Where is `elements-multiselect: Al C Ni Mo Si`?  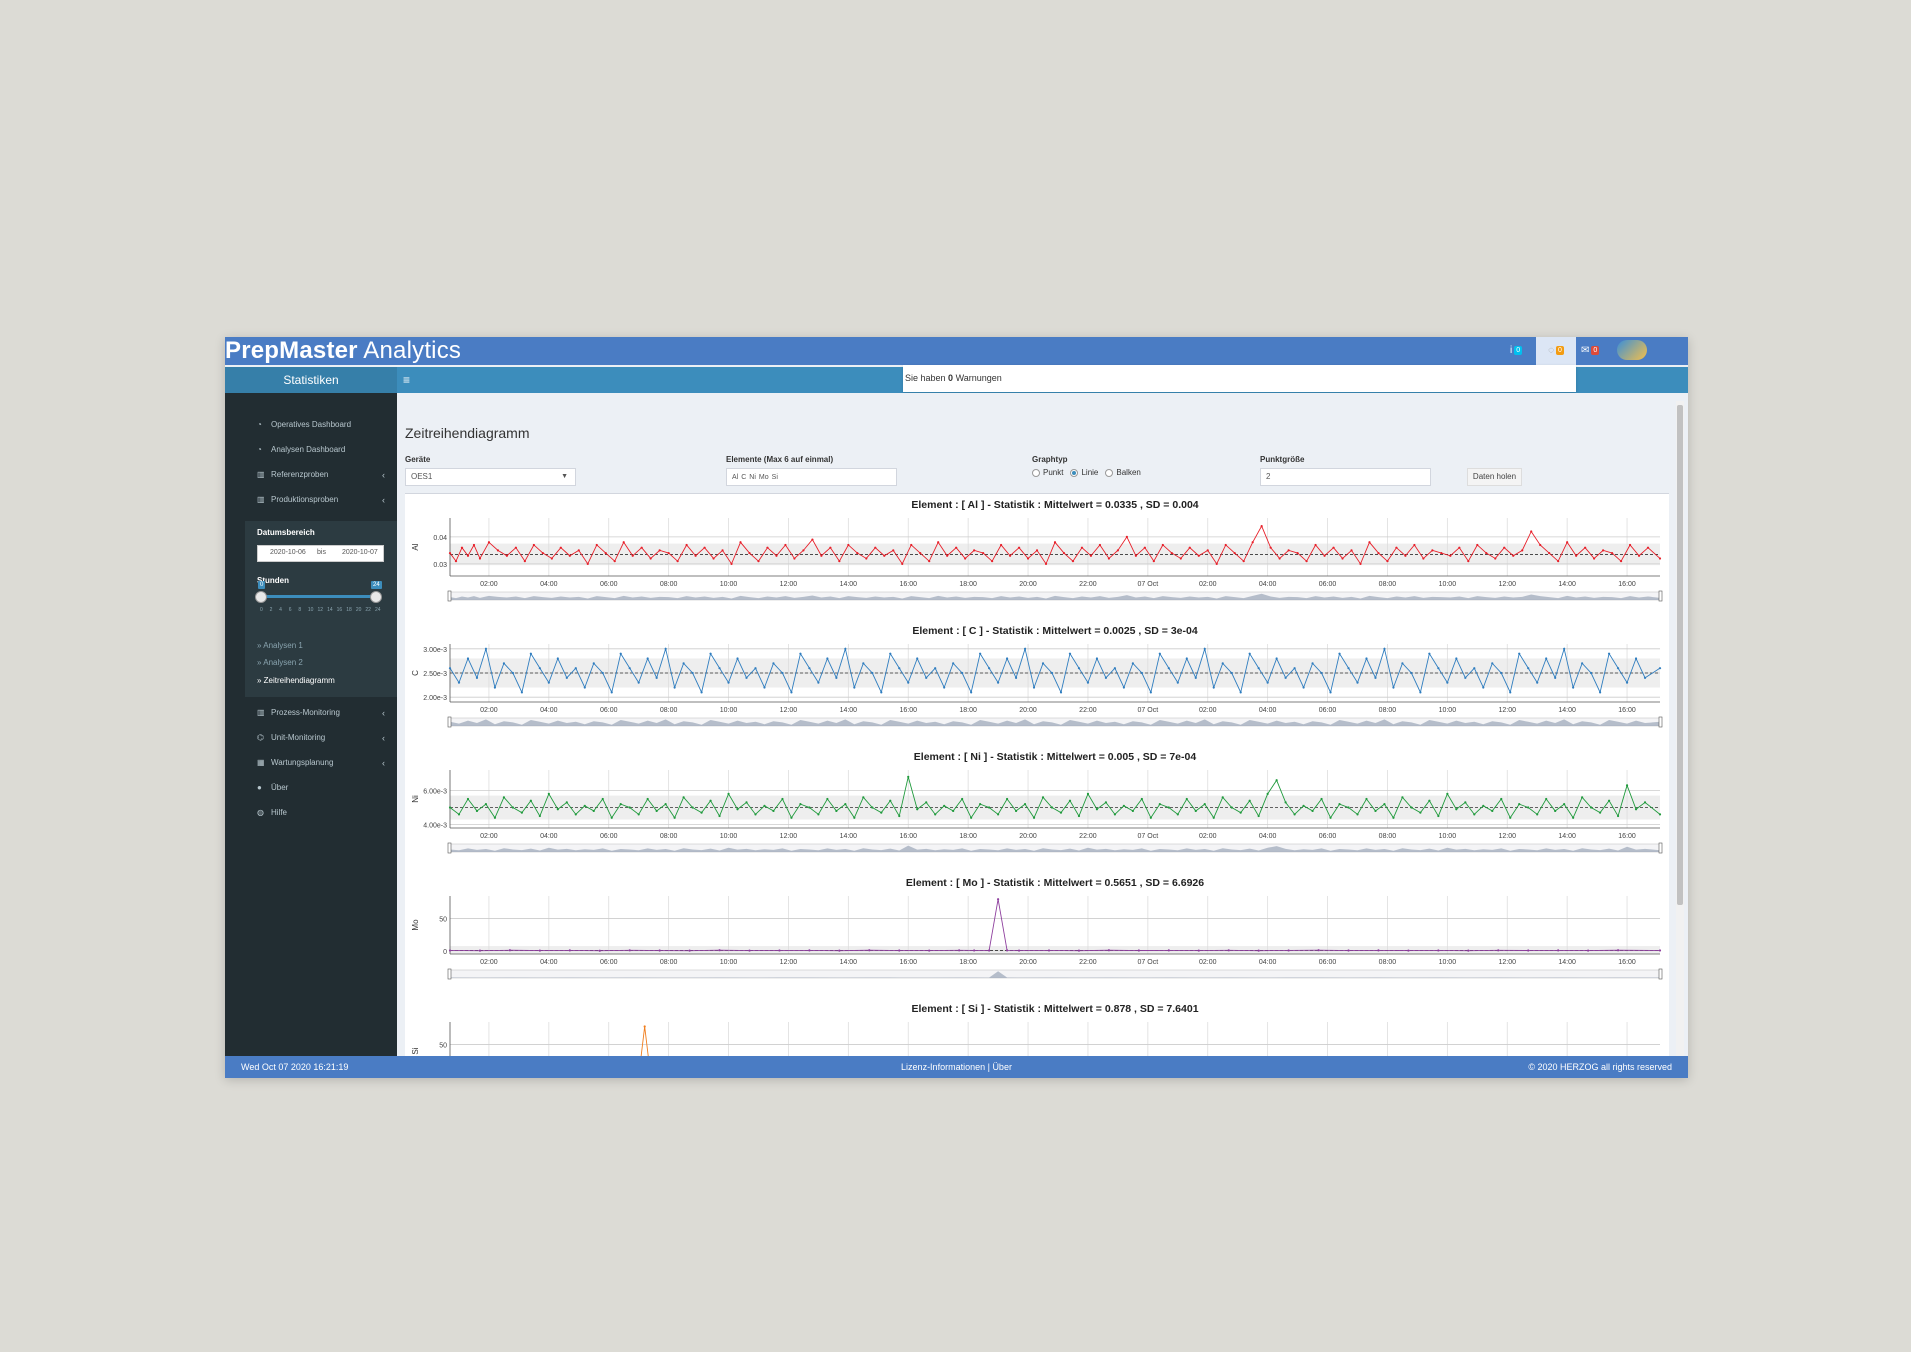
elements-multiselect: Al C Ni Mo Si is located at coordinates (811, 477).